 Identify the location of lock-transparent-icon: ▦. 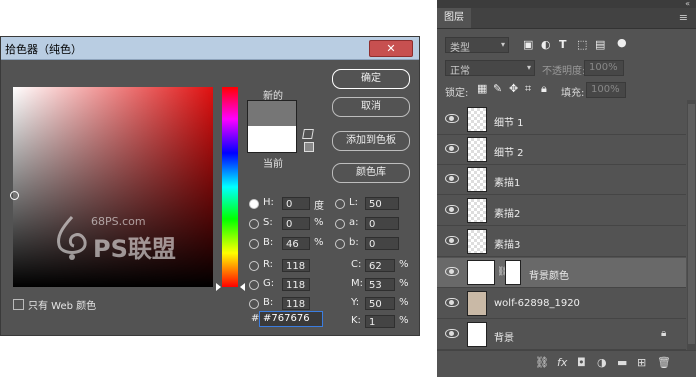
(482, 88).